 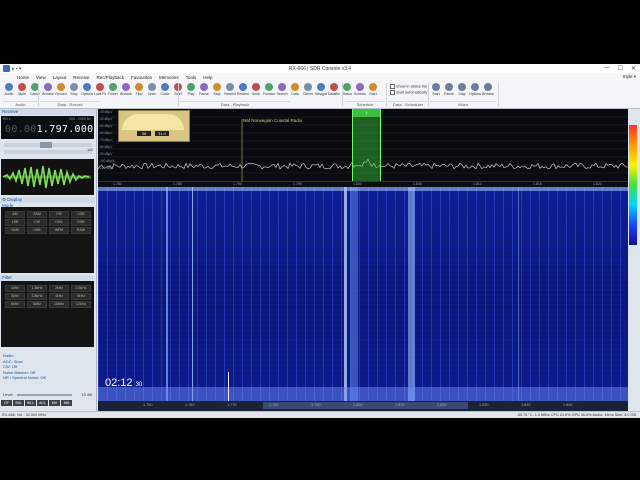 What do you see at coordinates (488, 92) in the screenshot?
I see `video-browse-button: Browse` at bounding box center [488, 92].